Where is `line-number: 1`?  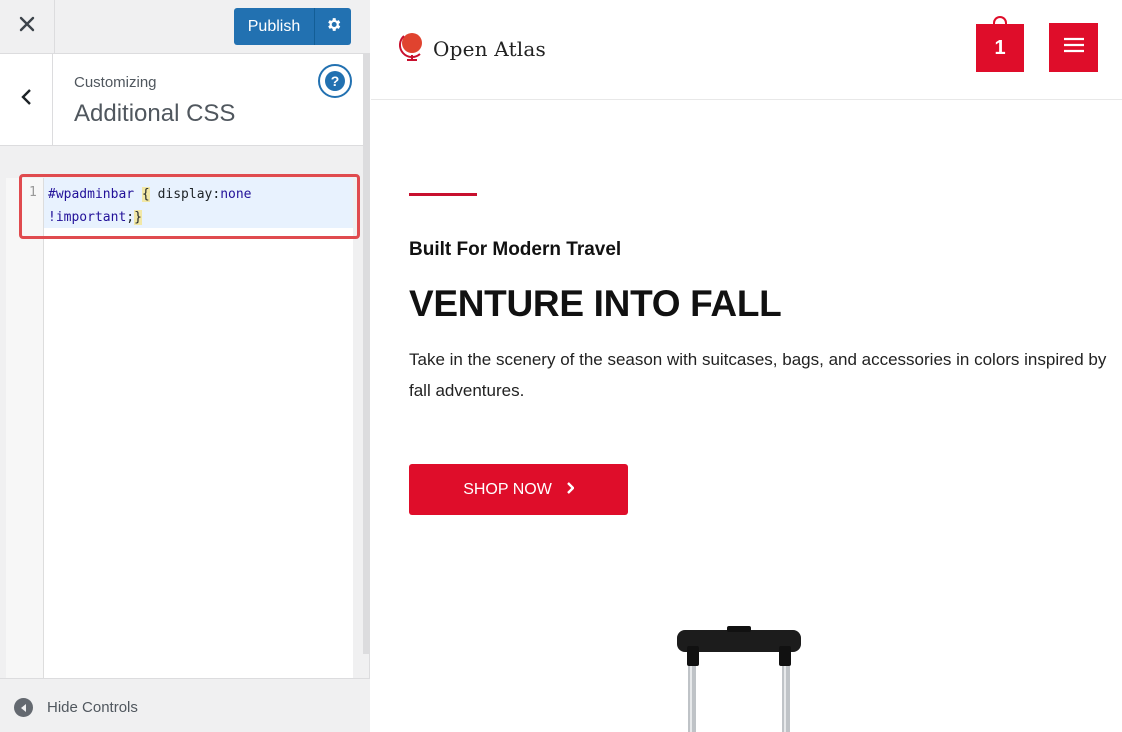
line-number: 1 is located at coordinates (33, 192).